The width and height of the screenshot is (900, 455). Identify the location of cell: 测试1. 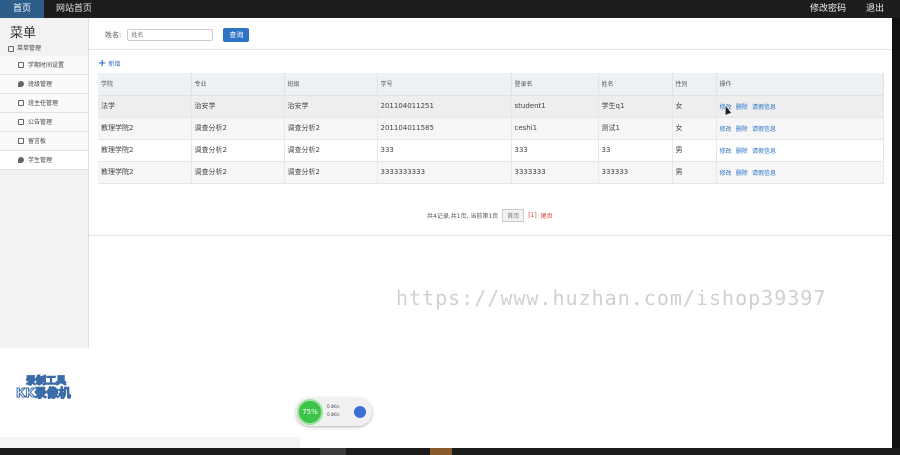
(635, 128).